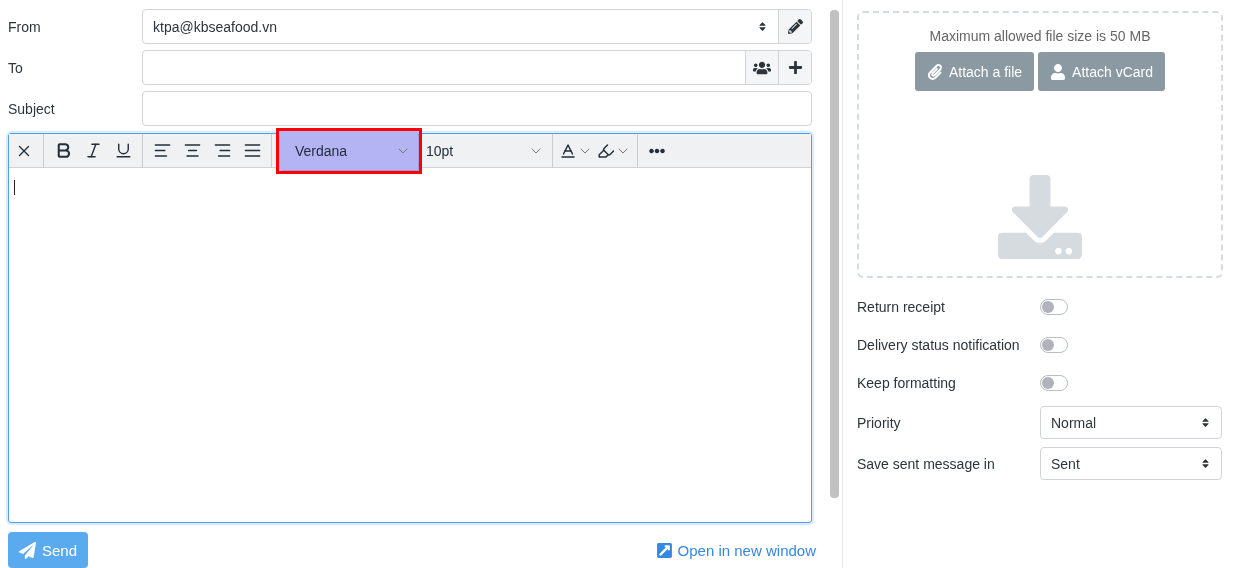 The width and height of the screenshot is (1237, 568). I want to click on field-label: Subject, so click(32, 108).